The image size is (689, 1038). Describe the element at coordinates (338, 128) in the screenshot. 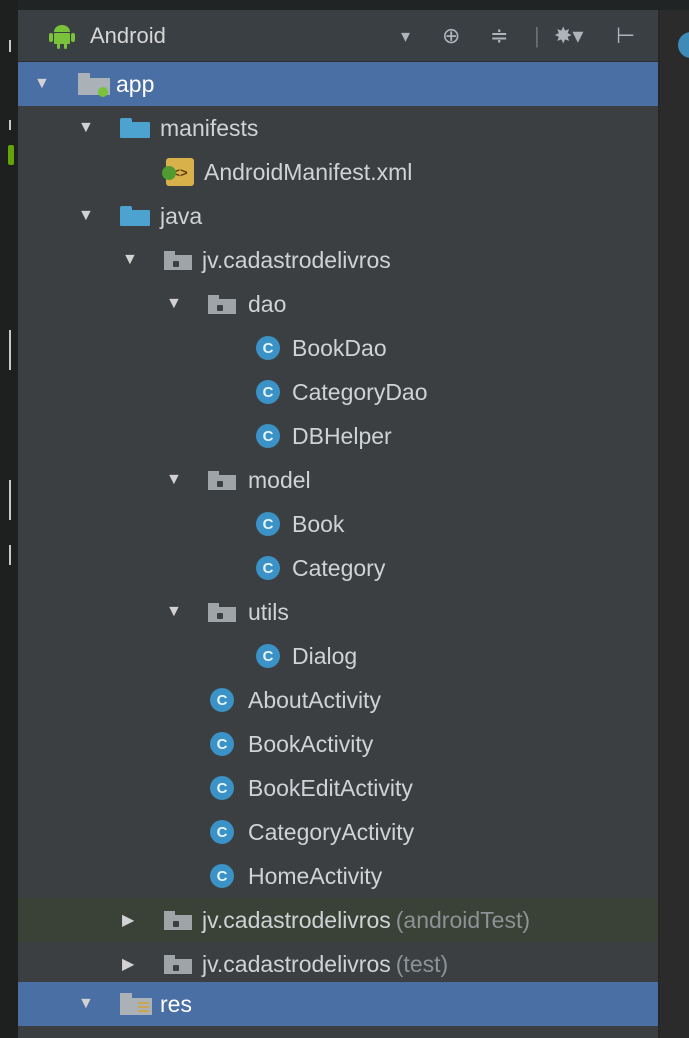

I see `tree-item-manifests: ▼ manifests` at that location.